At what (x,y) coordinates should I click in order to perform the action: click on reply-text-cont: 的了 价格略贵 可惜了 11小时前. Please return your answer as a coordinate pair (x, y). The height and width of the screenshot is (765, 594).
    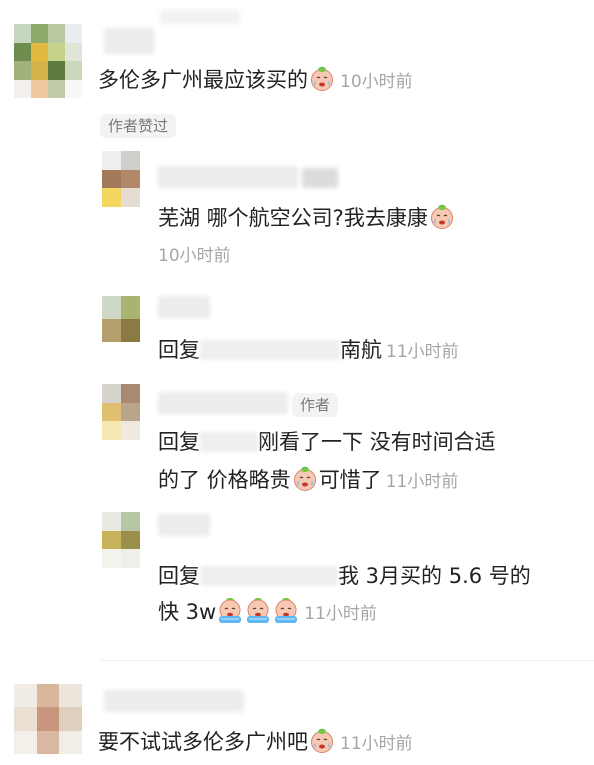
    Looking at the image, I should click on (308, 481).